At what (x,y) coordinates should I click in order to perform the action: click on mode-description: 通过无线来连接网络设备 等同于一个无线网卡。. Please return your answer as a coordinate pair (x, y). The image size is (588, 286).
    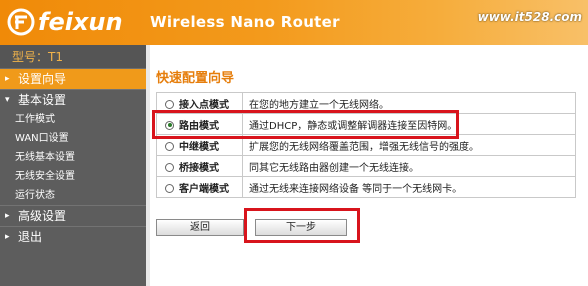
    Looking at the image, I should click on (409, 187).